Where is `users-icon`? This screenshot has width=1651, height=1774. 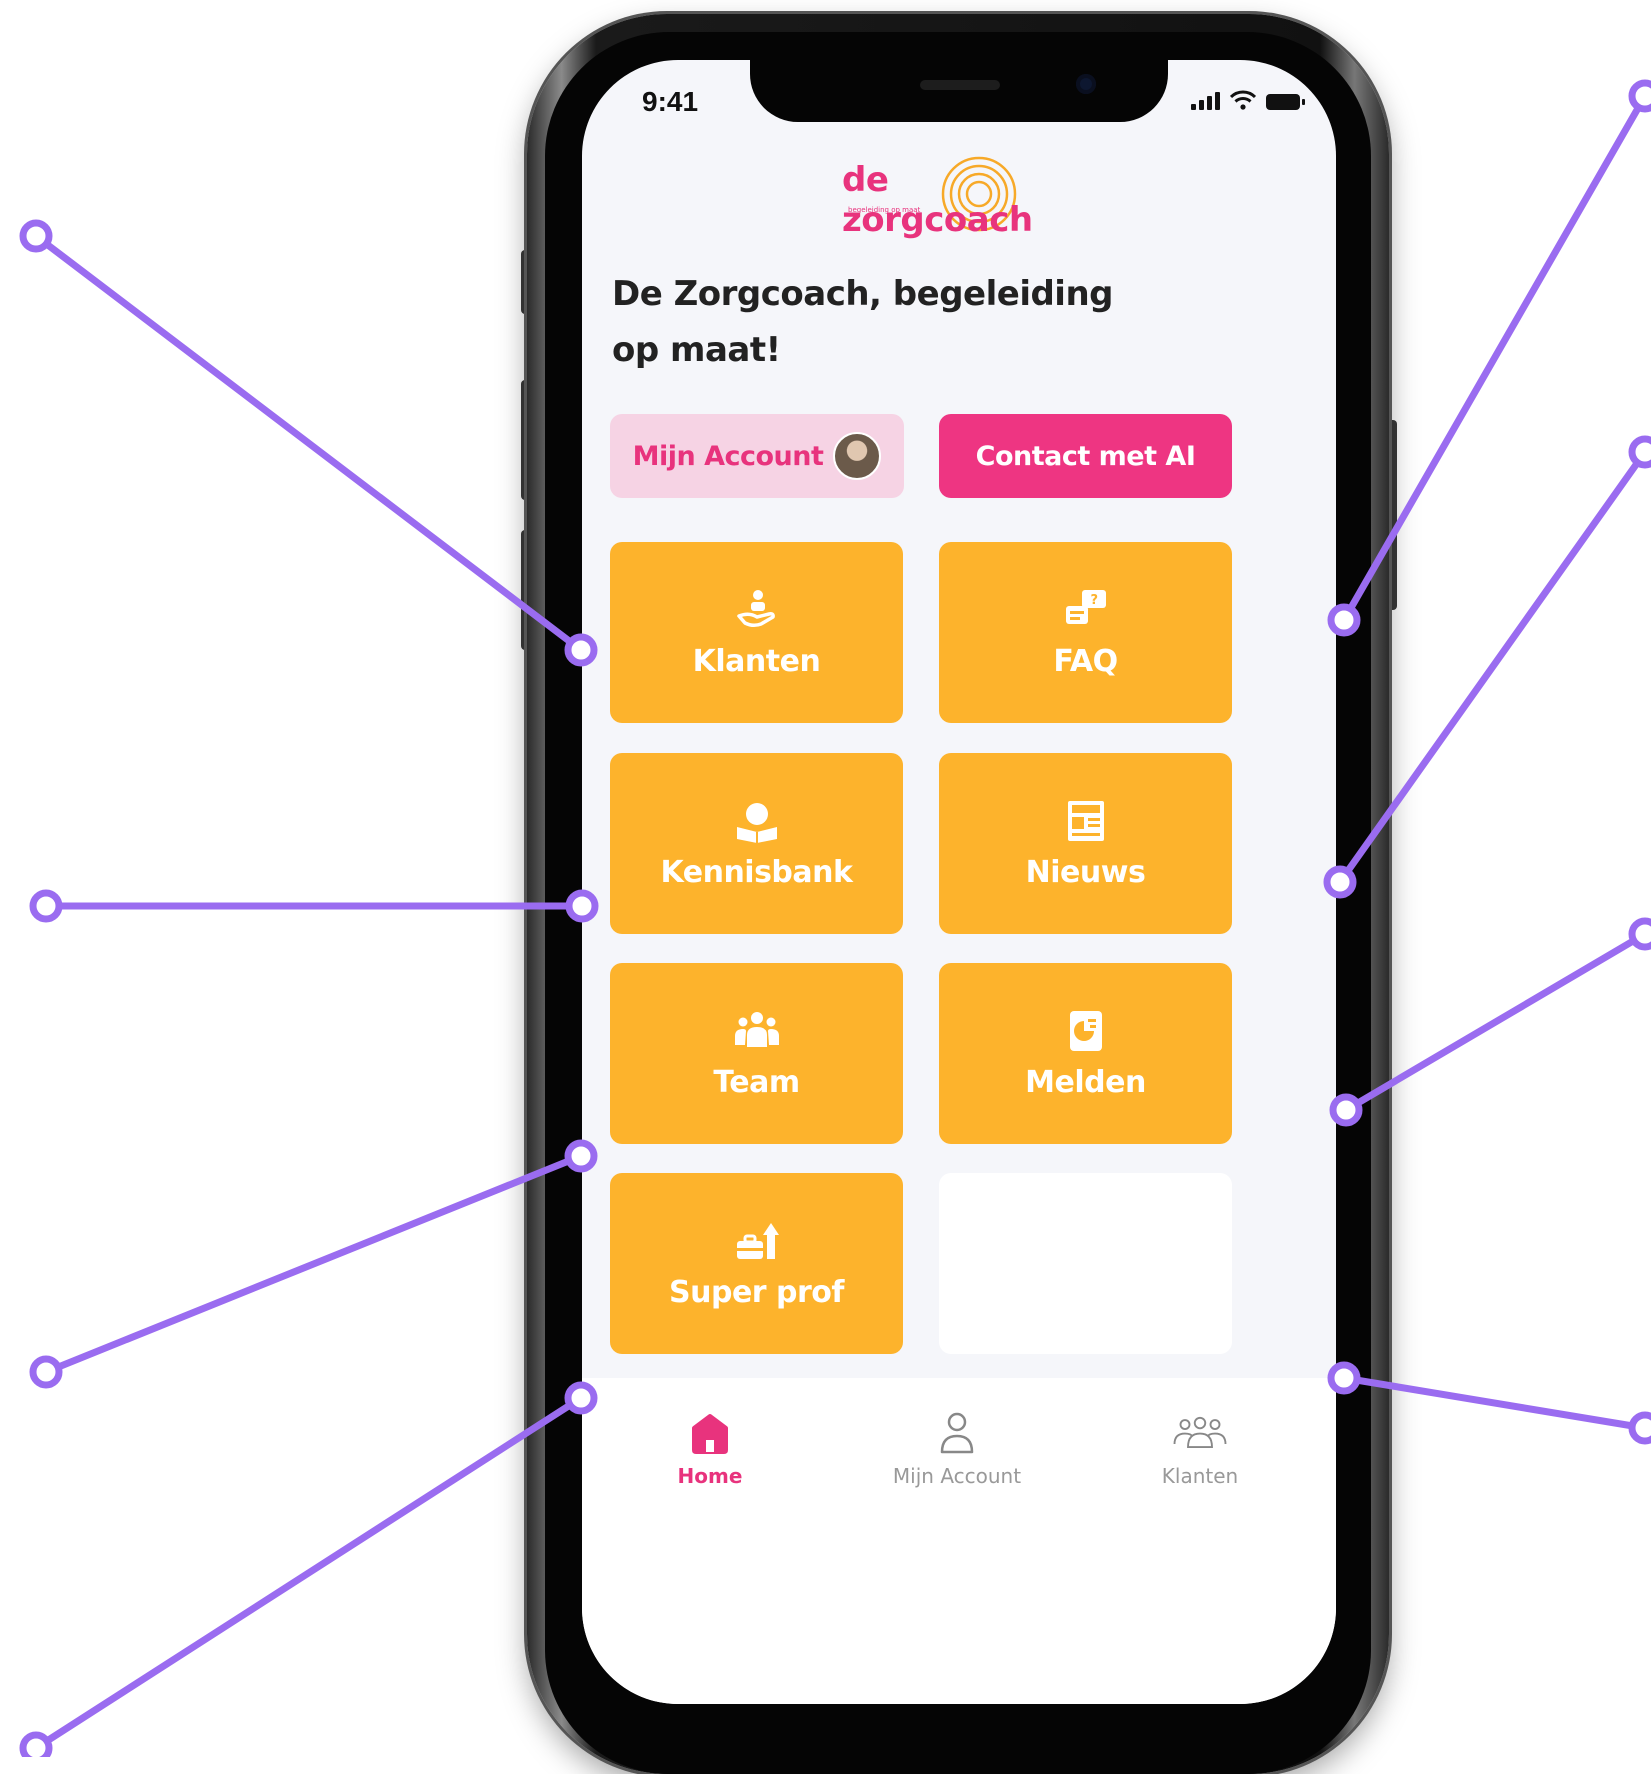 users-icon is located at coordinates (1200, 1432).